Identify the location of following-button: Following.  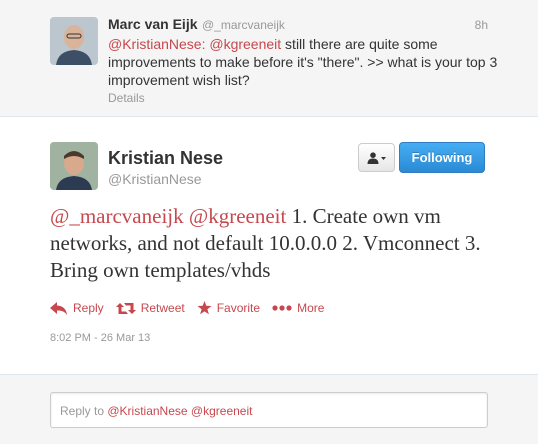
(442, 157).